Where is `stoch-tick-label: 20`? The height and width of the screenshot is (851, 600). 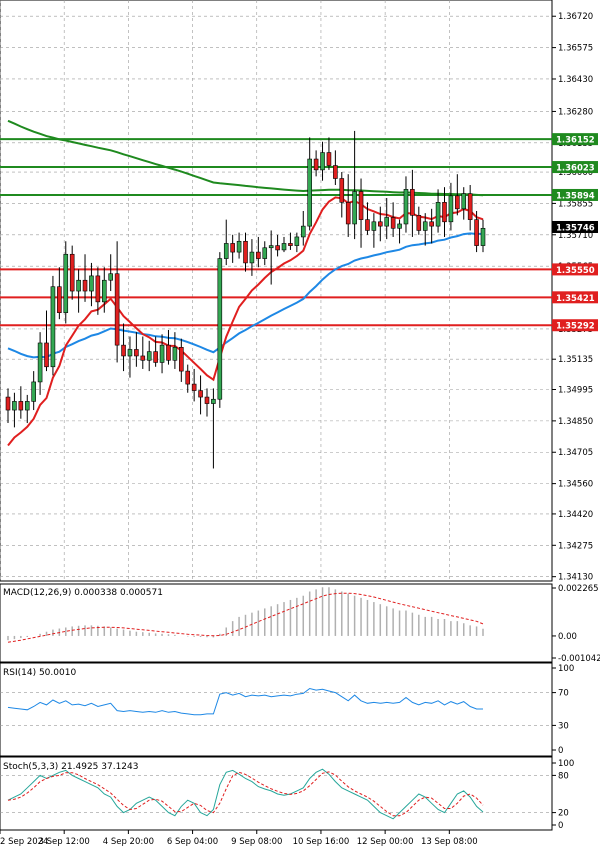
stoch-tick-label: 20 is located at coordinates (563, 814).